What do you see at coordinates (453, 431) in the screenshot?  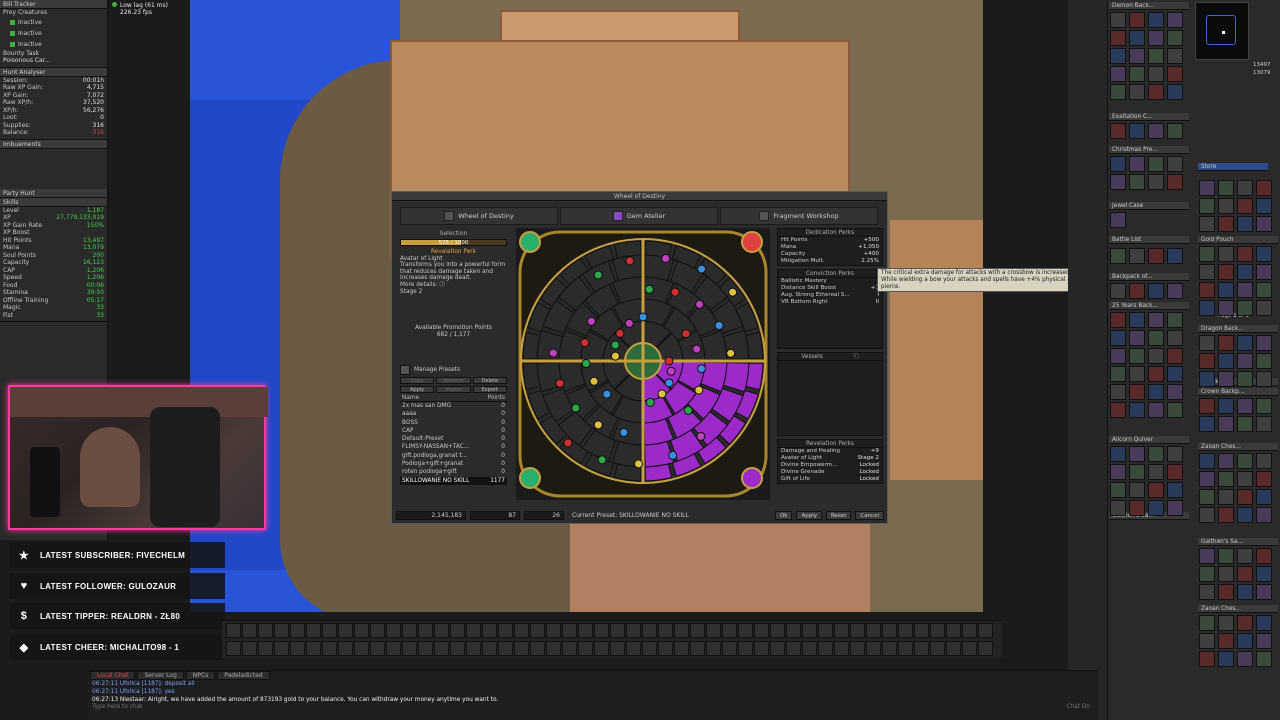 I see `preset-row: CAP 0` at bounding box center [453, 431].